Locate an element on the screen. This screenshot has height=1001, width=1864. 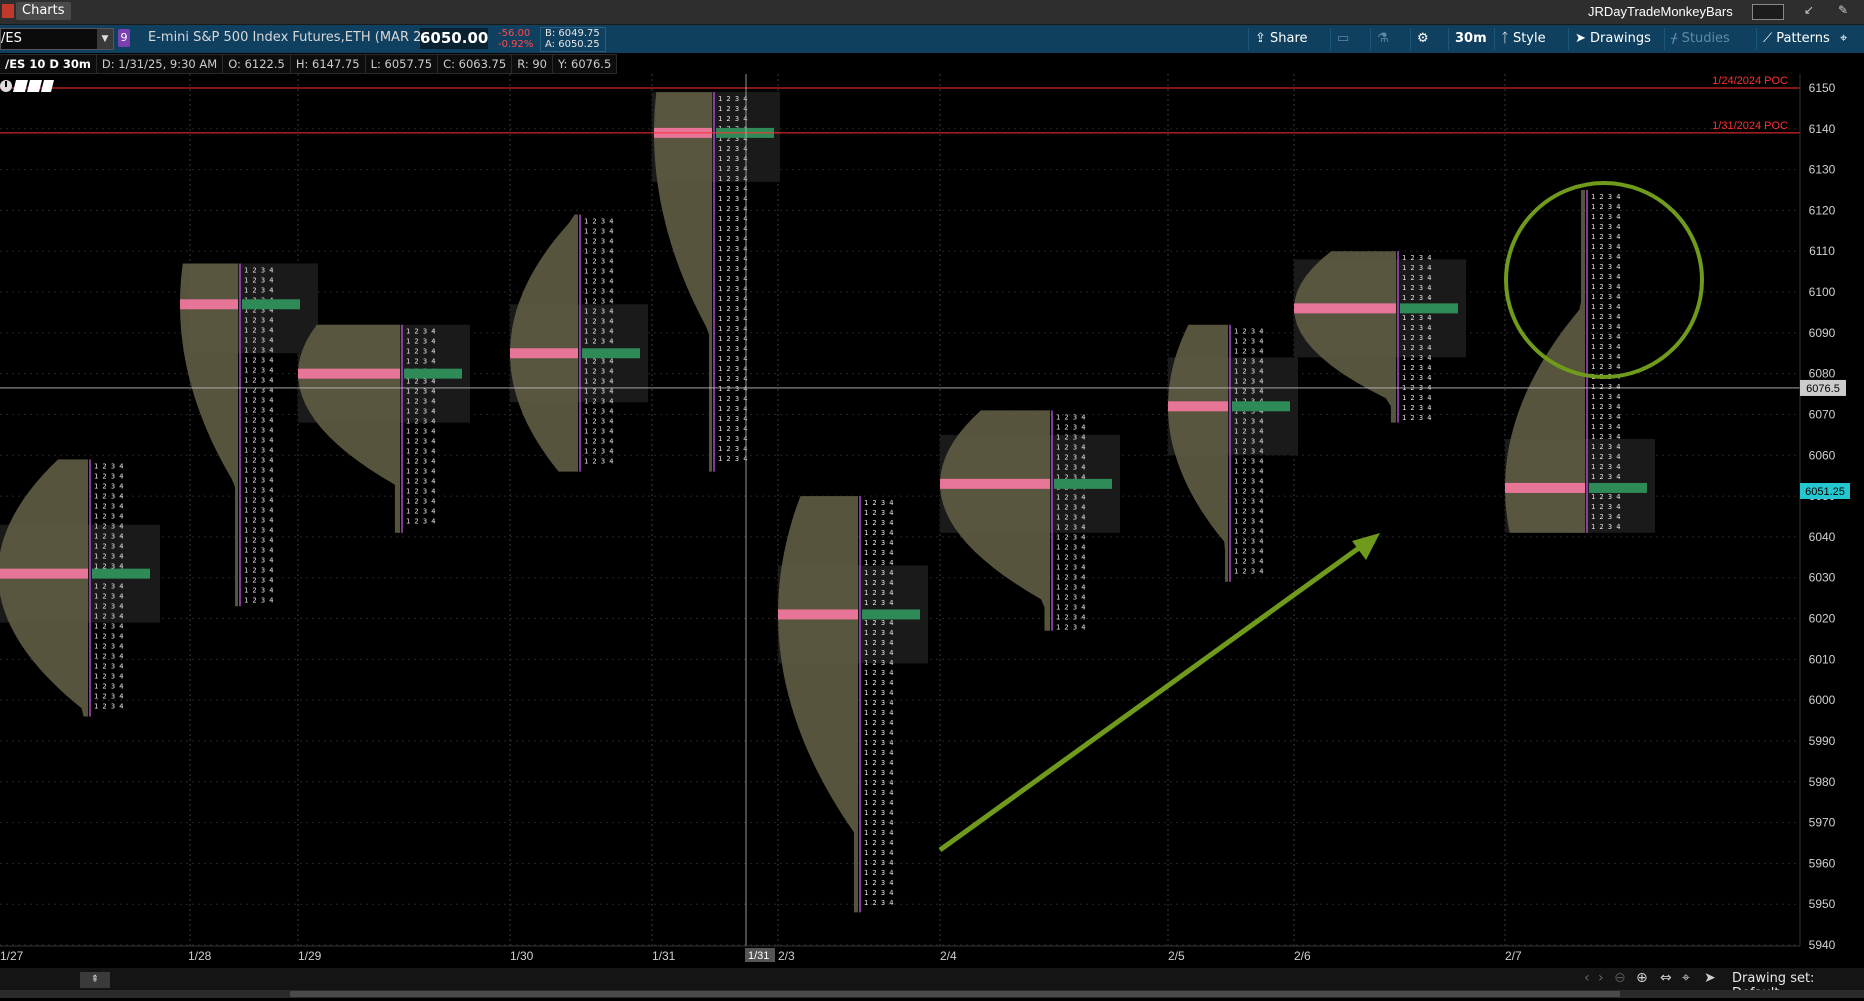
chart-menu-icon: ⌖ is located at coordinates (1843, 39).